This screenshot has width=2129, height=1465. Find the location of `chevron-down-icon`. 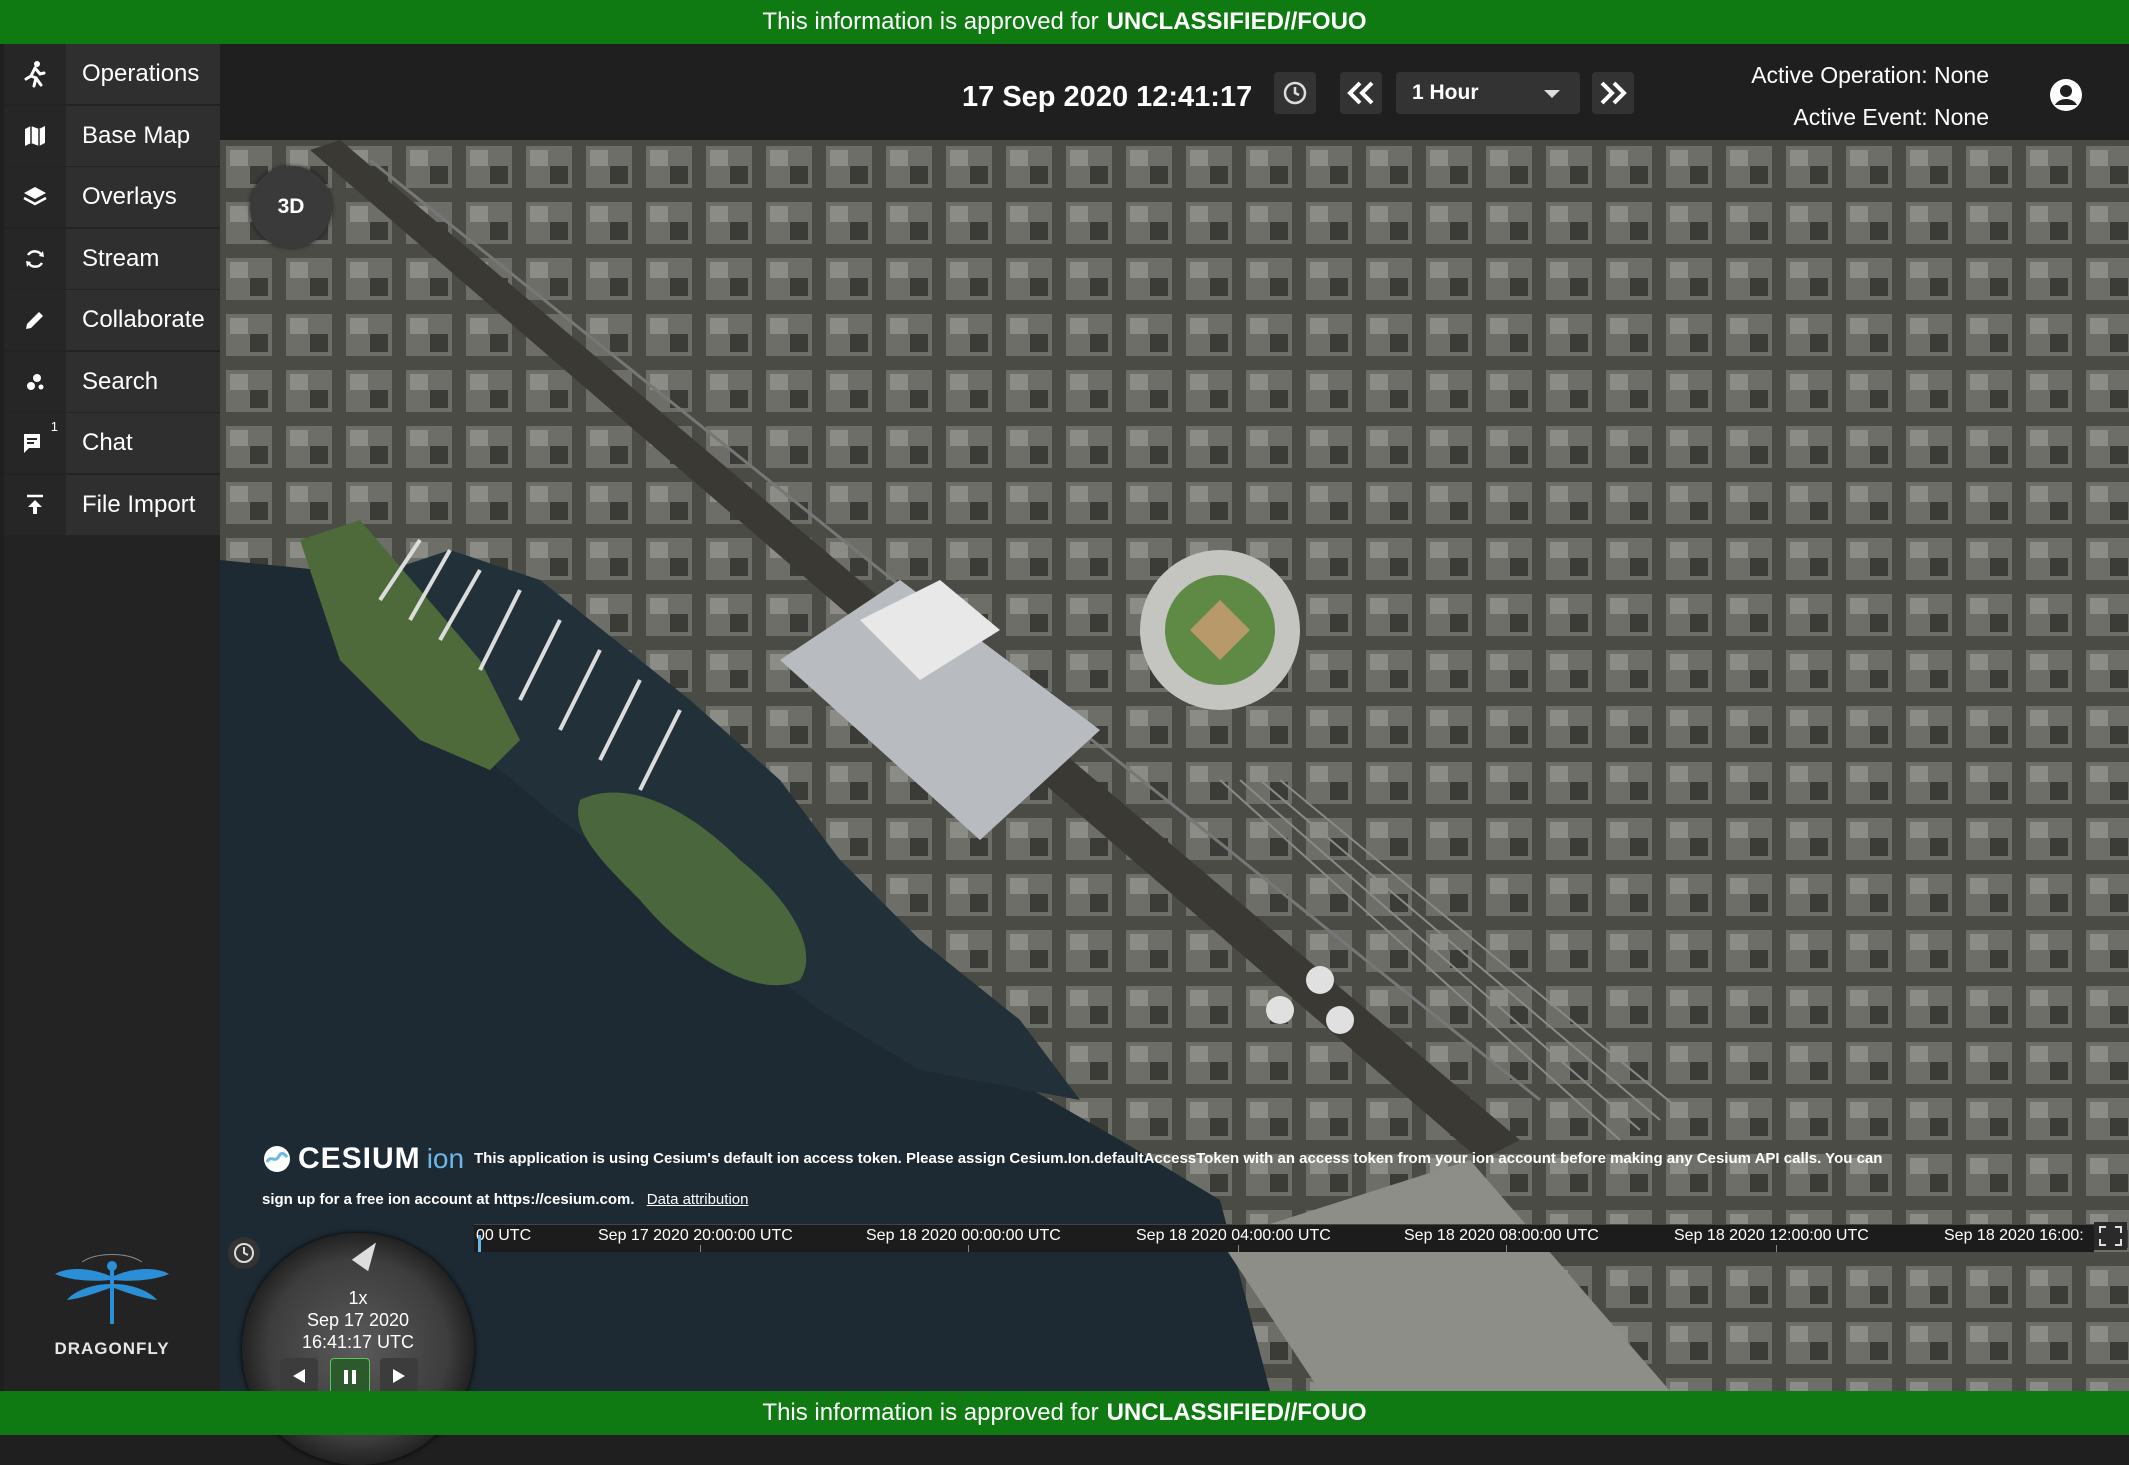

chevron-down-icon is located at coordinates (1552, 94).